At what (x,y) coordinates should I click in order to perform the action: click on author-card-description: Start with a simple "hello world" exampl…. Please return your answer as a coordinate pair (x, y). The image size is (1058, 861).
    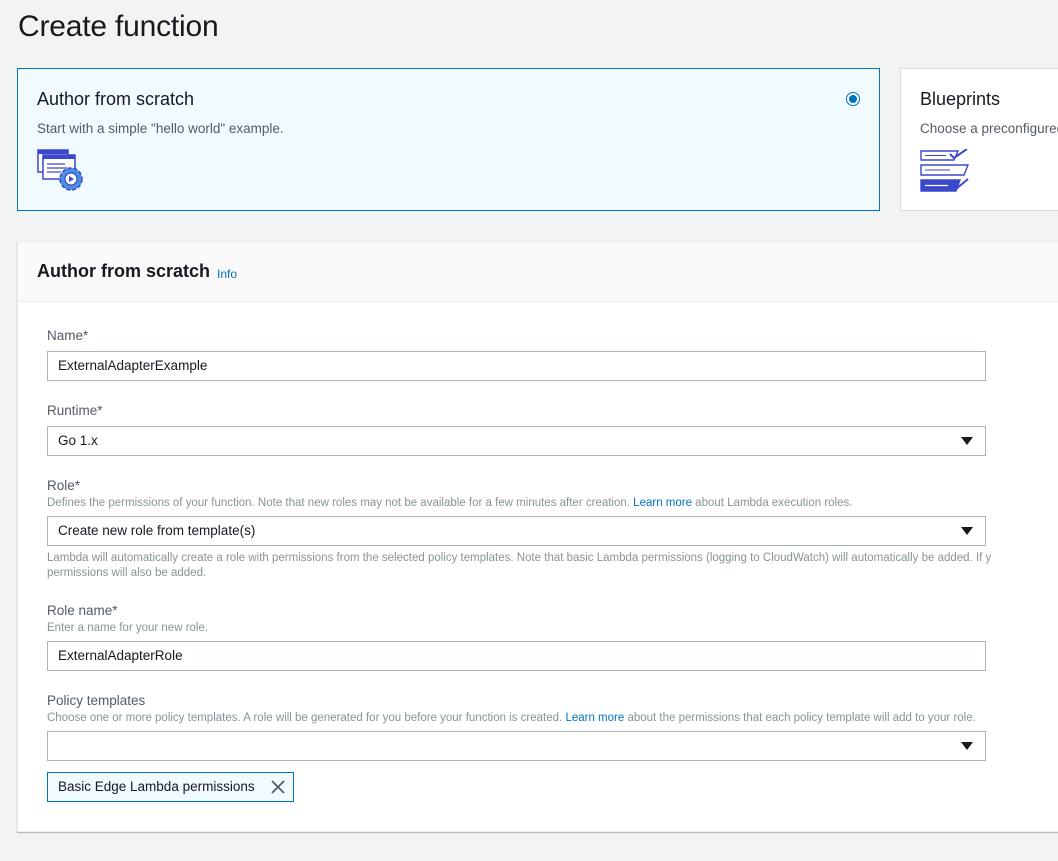
    Looking at the image, I should click on (160, 128).